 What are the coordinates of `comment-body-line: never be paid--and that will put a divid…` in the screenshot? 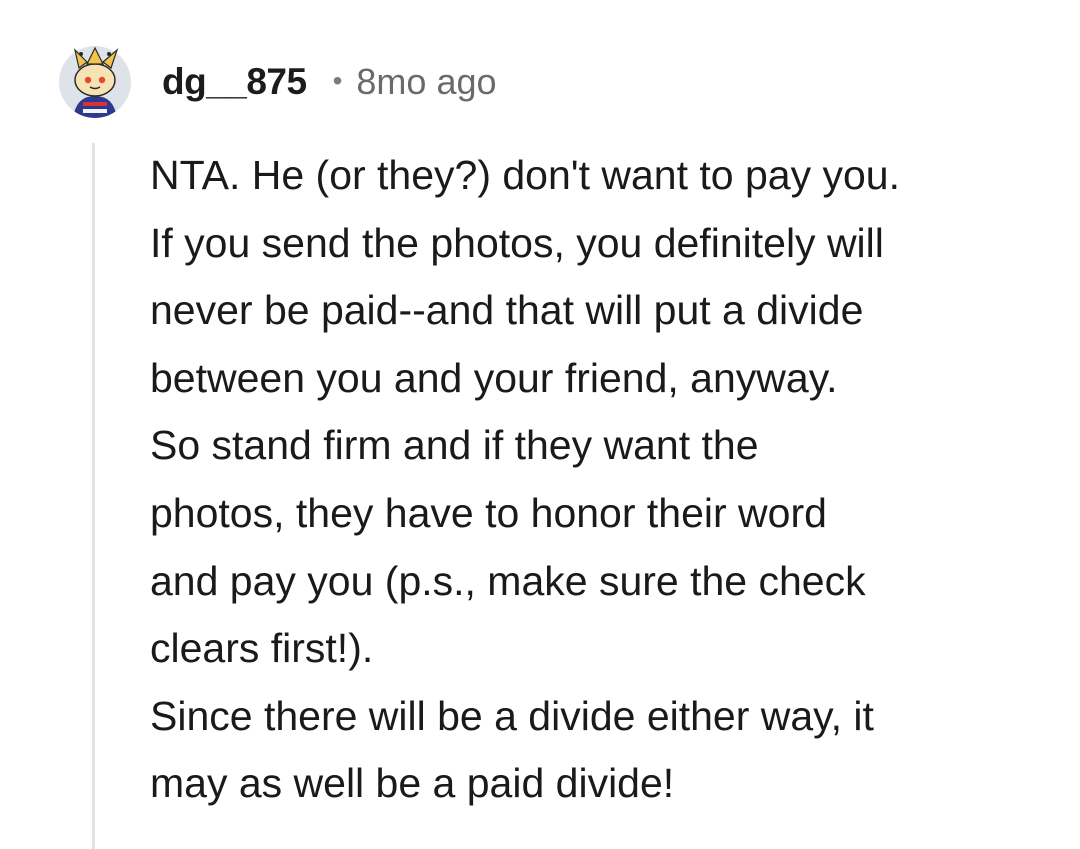 It's located at (507, 310).